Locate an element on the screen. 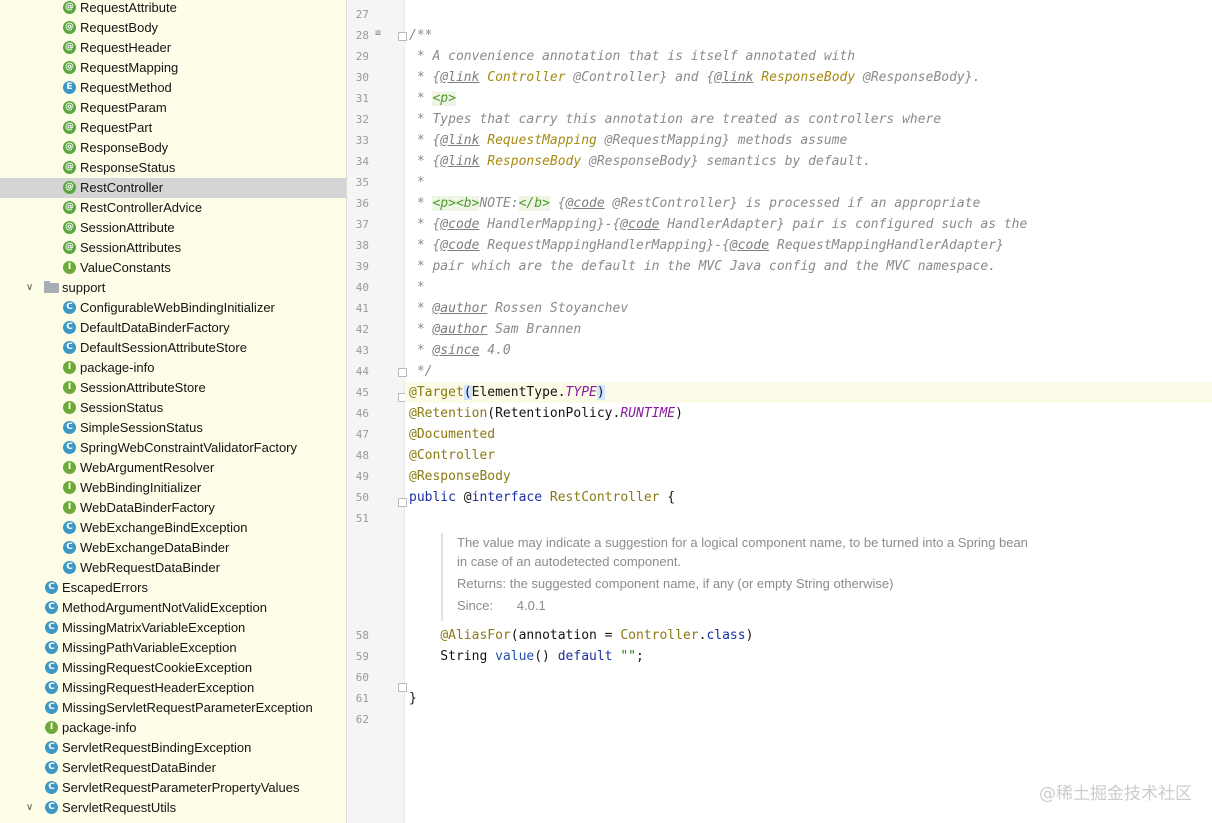 The height and width of the screenshot is (823, 1212). code-line: @Target(ElementType.TYPE) is located at coordinates (507, 392).